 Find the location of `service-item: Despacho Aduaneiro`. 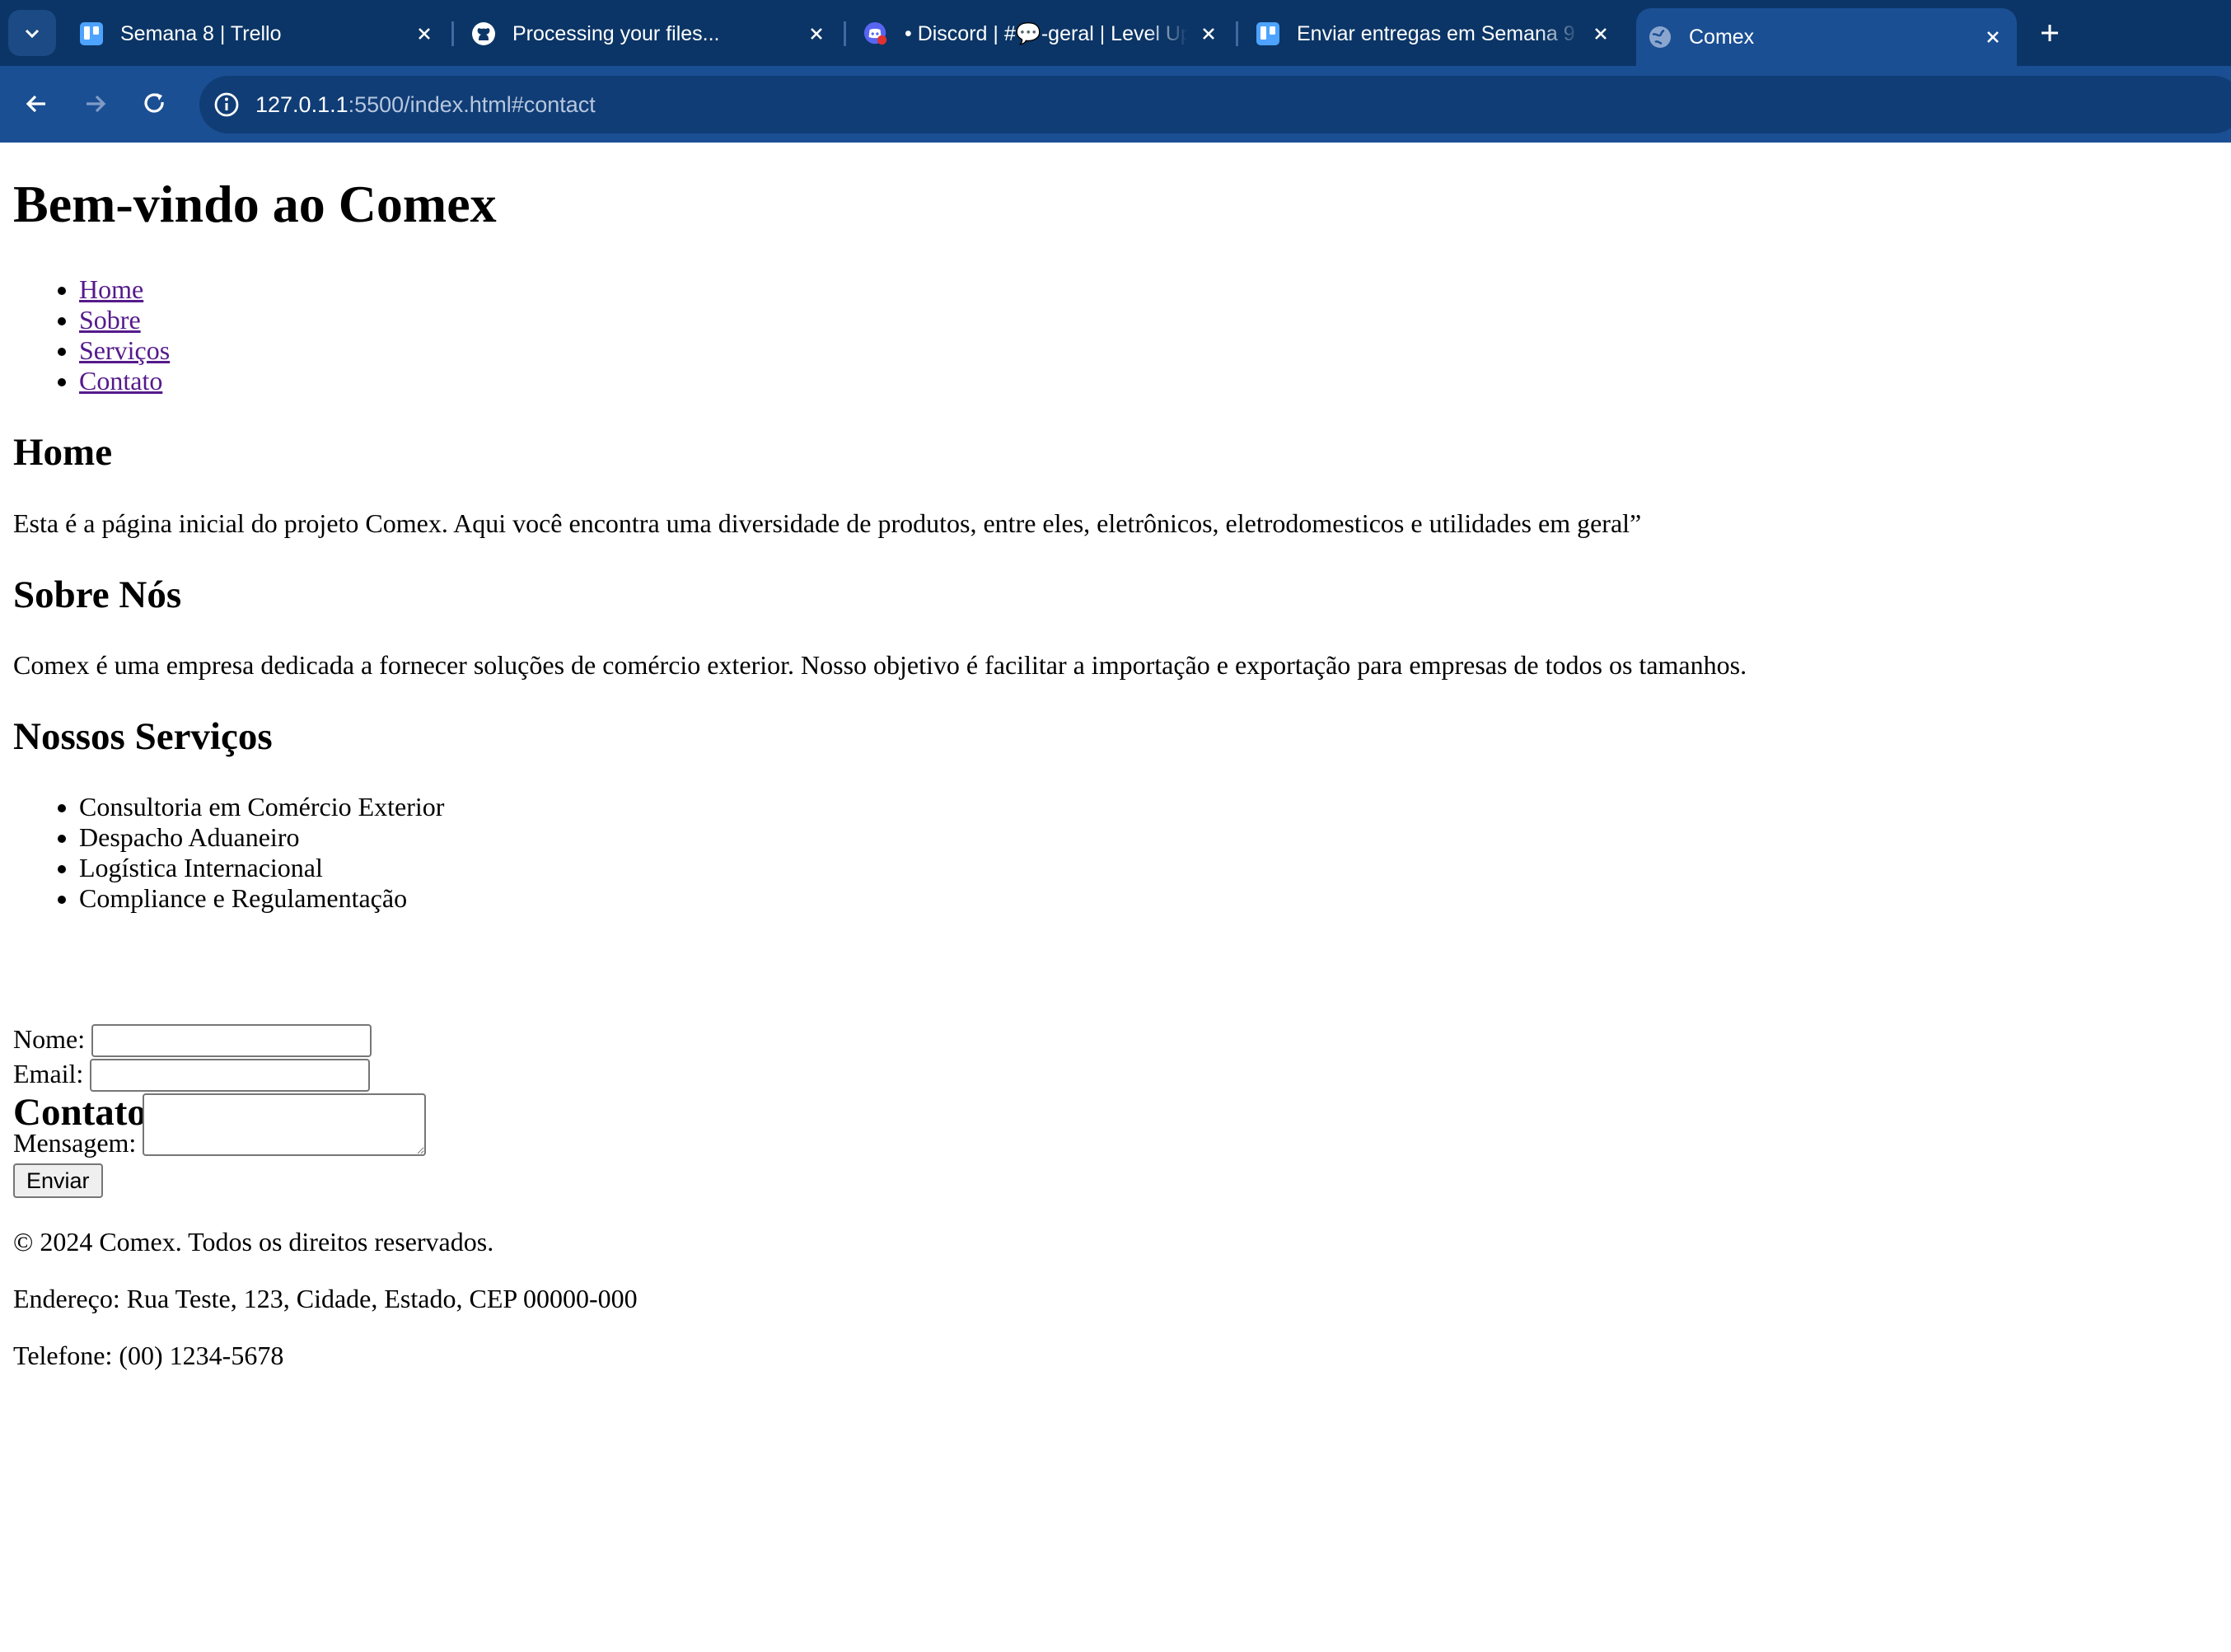

service-item: Despacho Aduaneiro is located at coordinates (261, 837).